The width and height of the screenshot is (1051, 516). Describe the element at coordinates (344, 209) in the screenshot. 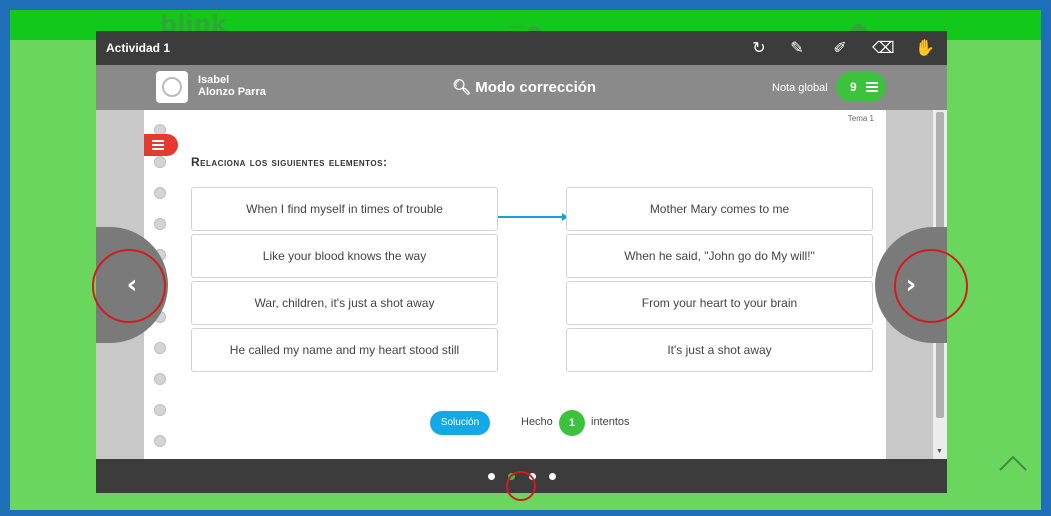

I see `match-left-item: When I find myself in times of trouble` at that location.